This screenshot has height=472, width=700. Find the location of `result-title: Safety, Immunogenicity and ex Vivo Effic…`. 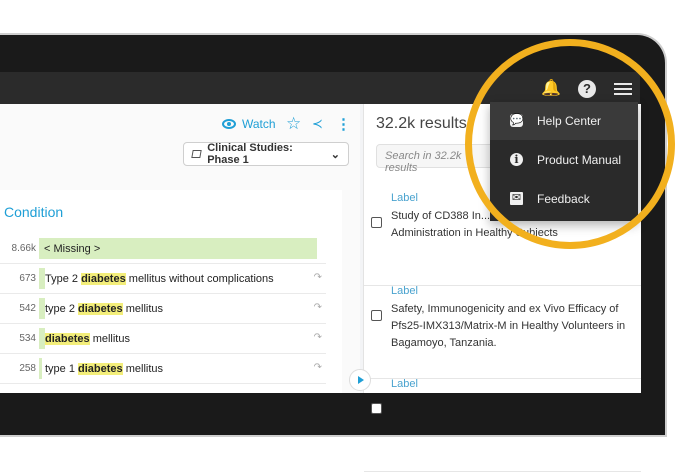

result-title: Safety, Immunogenicity and ex Vivo Effic… is located at coordinates (511, 326).